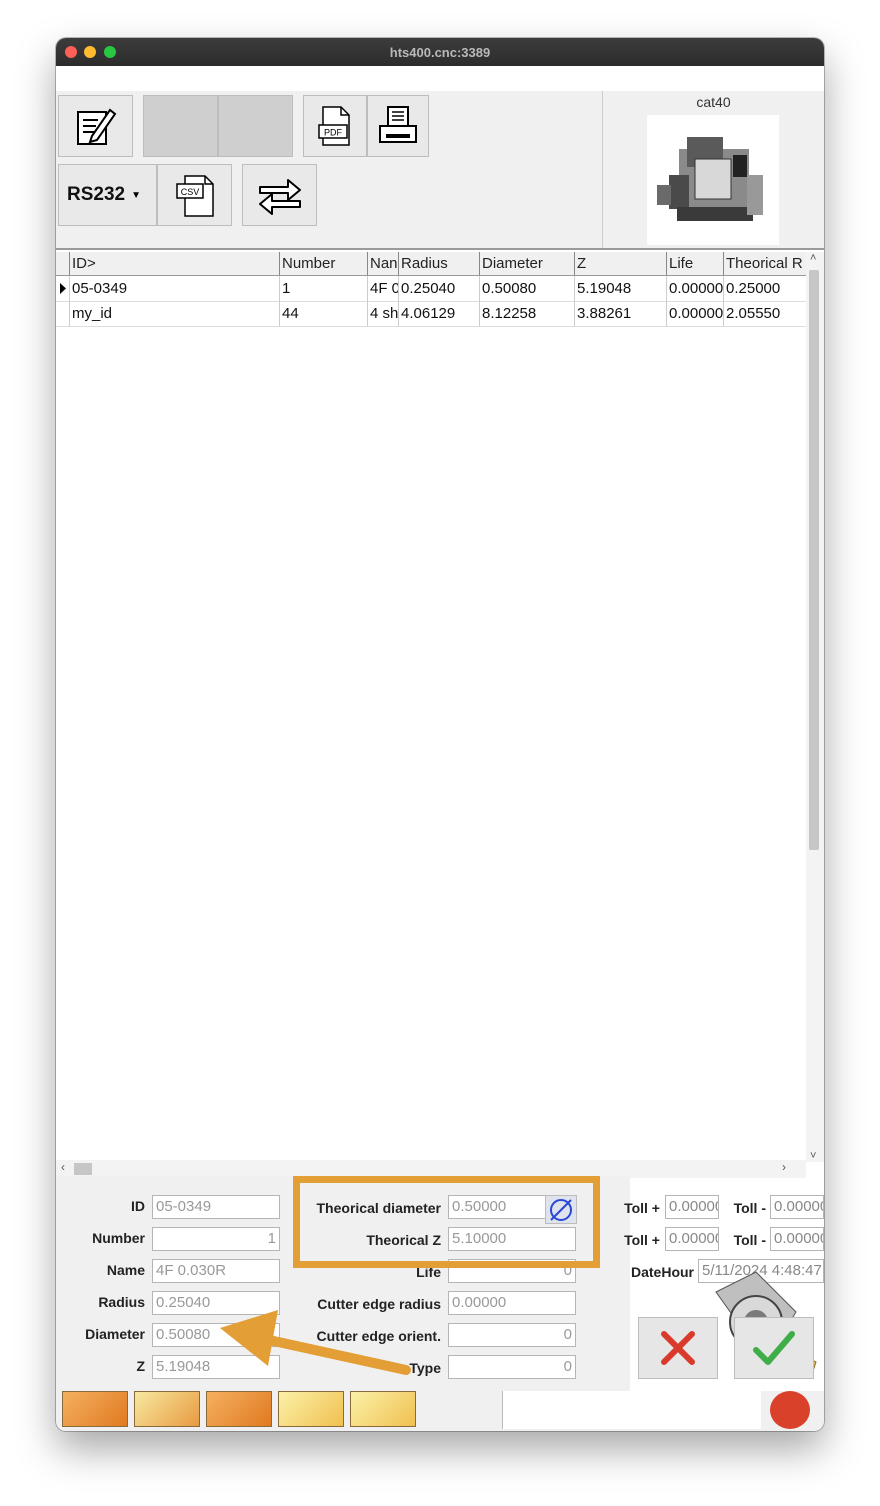  Describe the element at coordinates (333, 133) in the screenshot. I see `pdf-icon-label: PDF` at that location.